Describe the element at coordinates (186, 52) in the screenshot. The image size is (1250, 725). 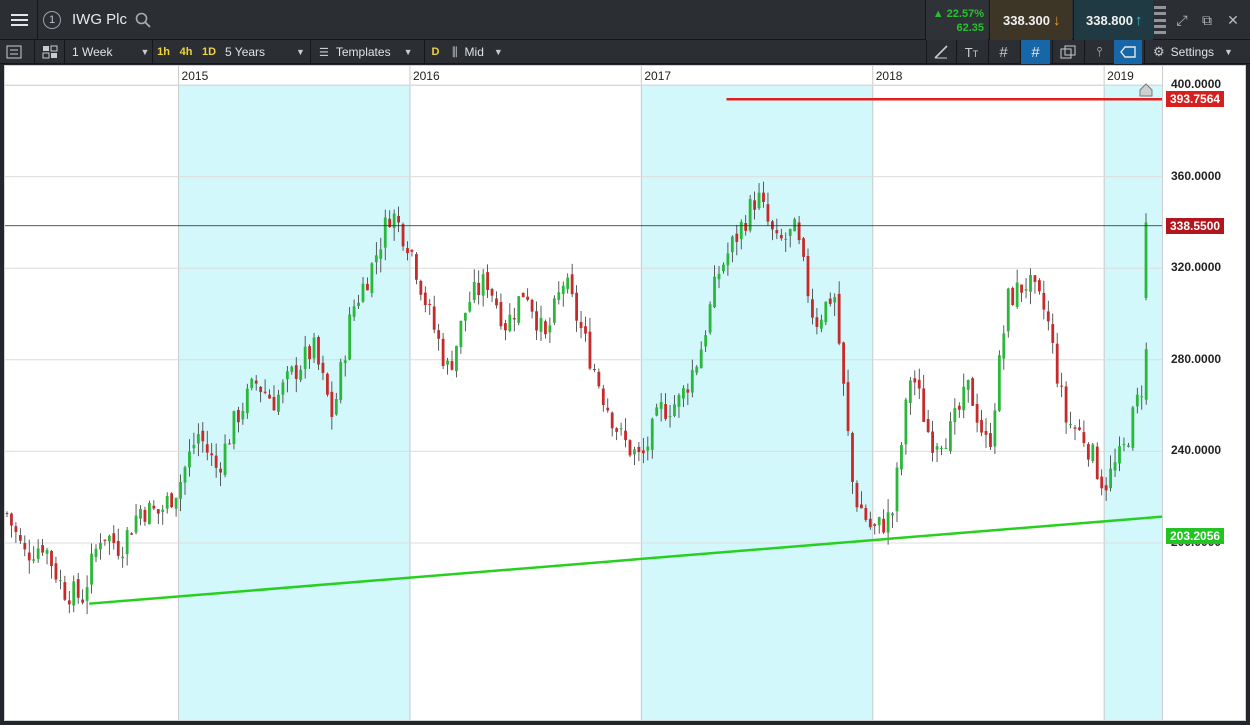
I see `interval-4h-button: 4h` at that location.